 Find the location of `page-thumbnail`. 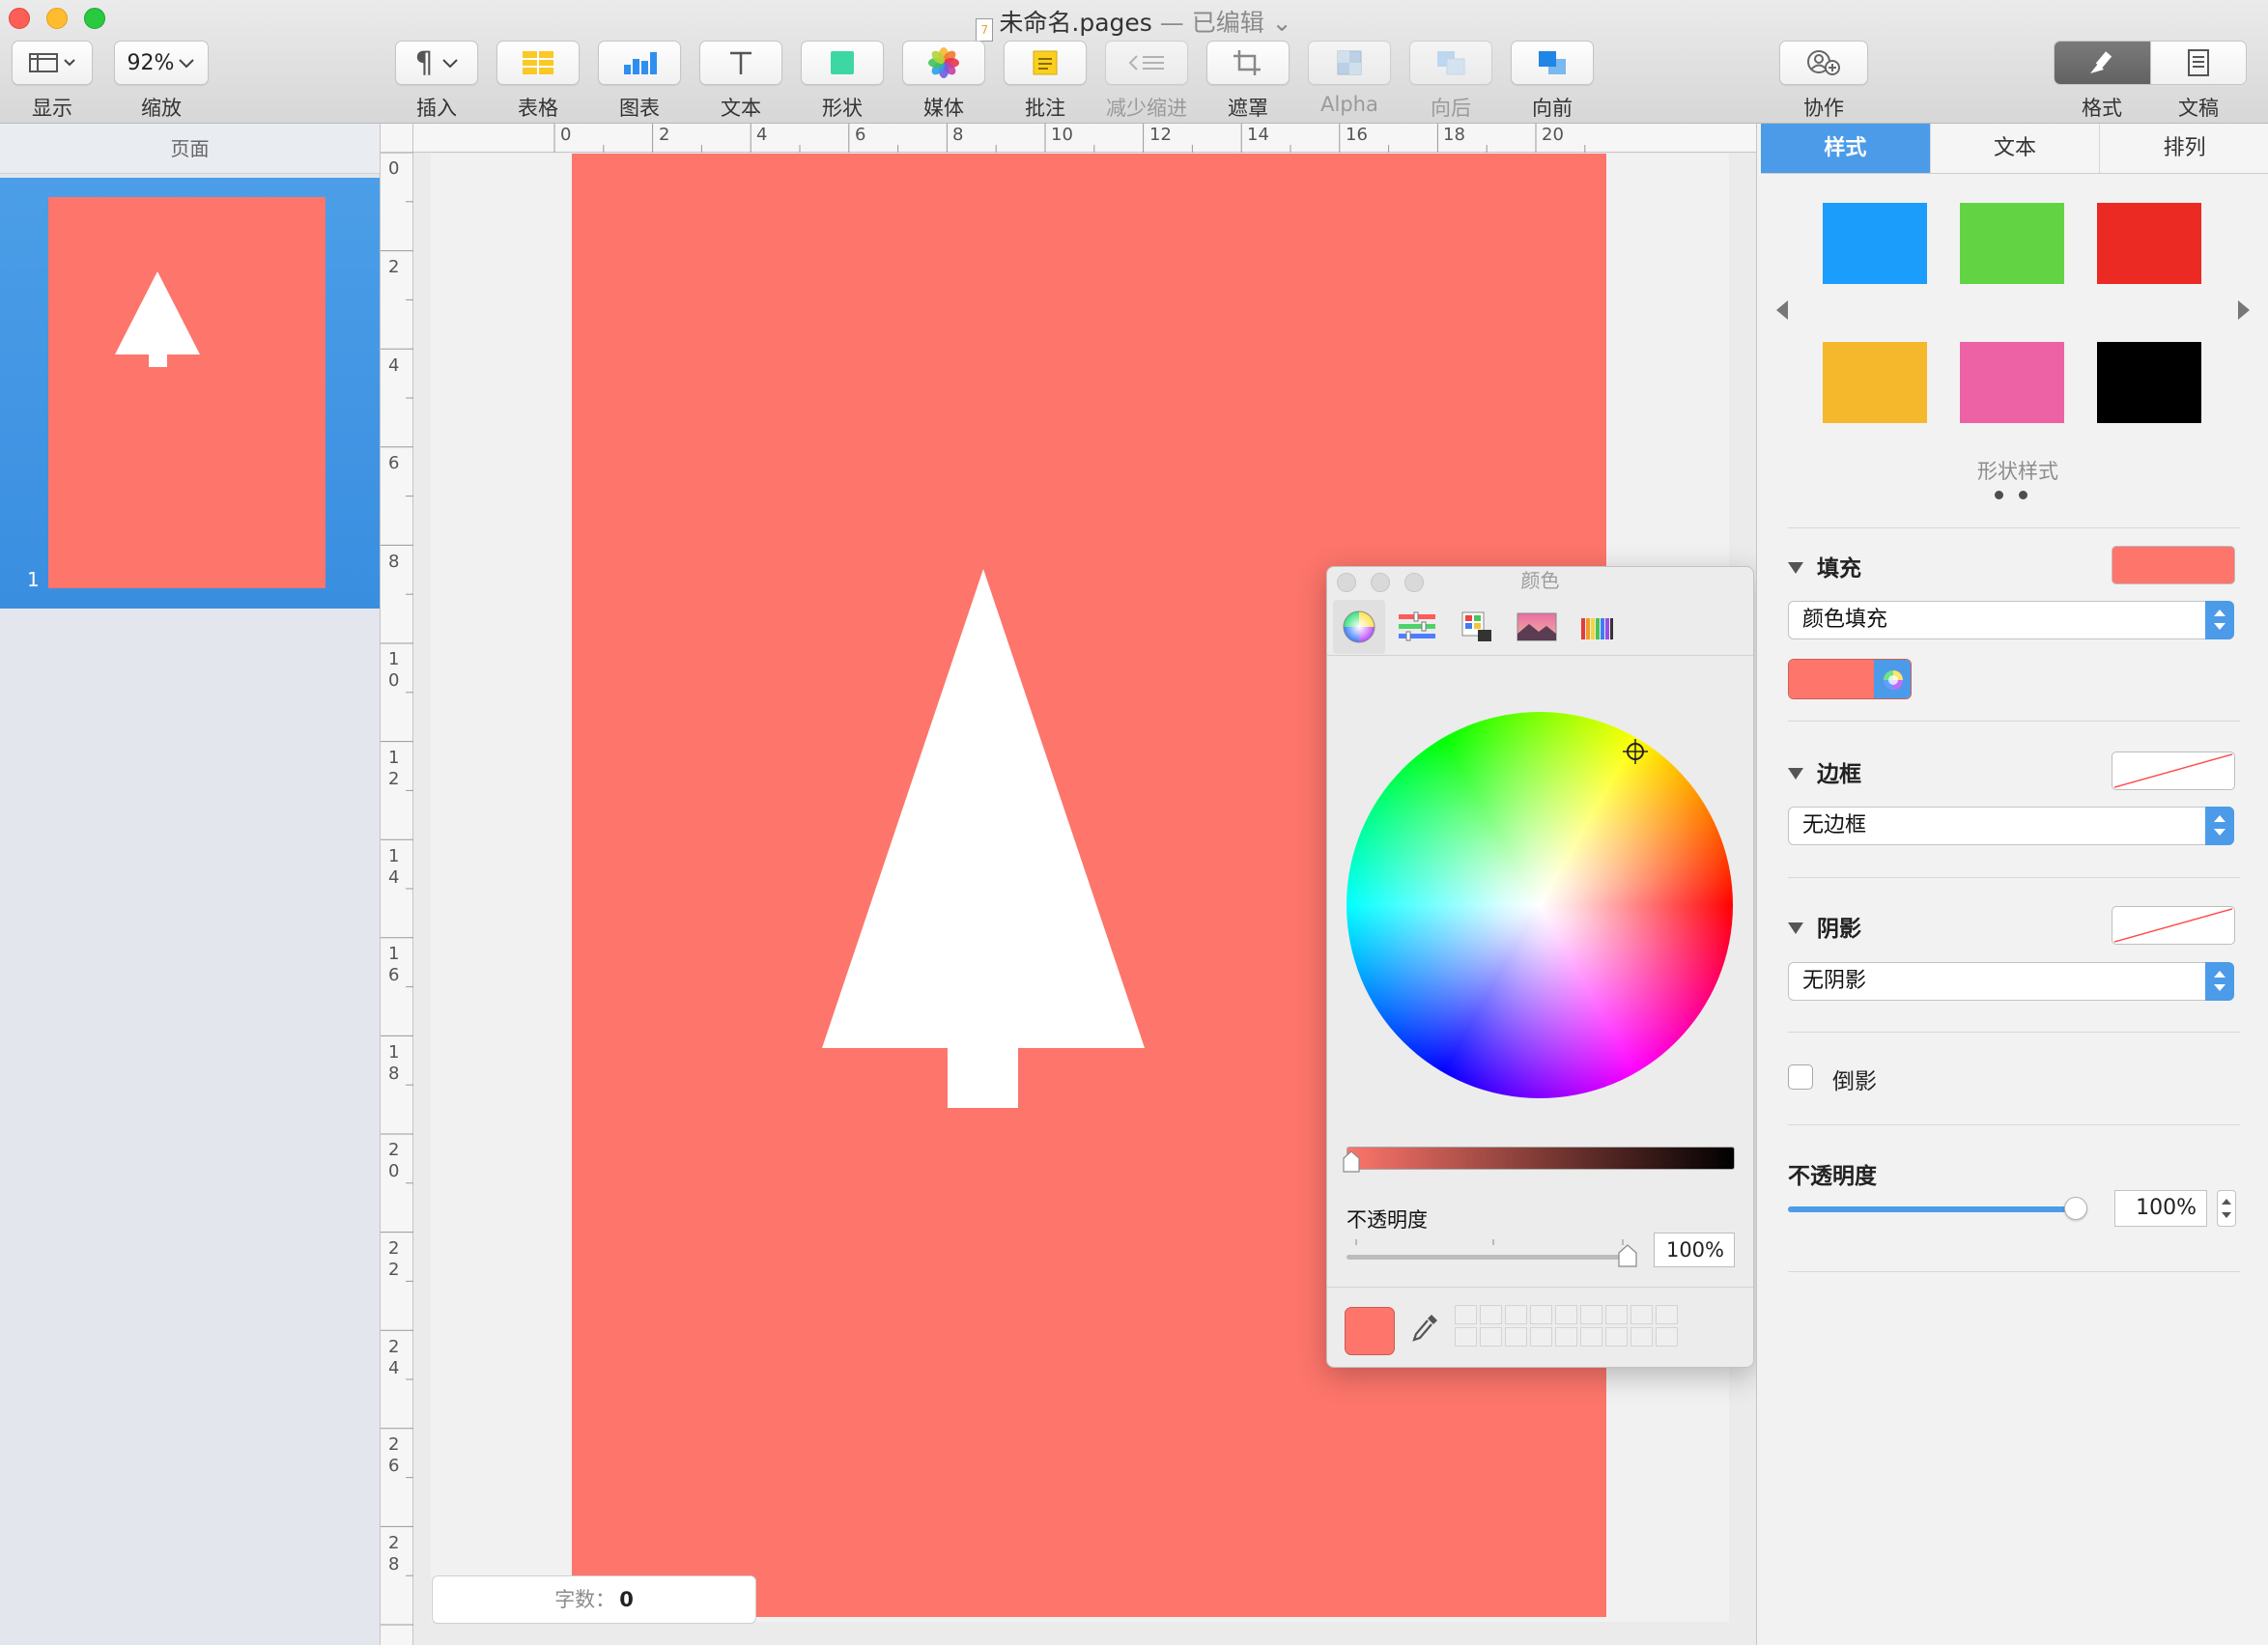

page-thumbnail is located at coordinates (187, 392).